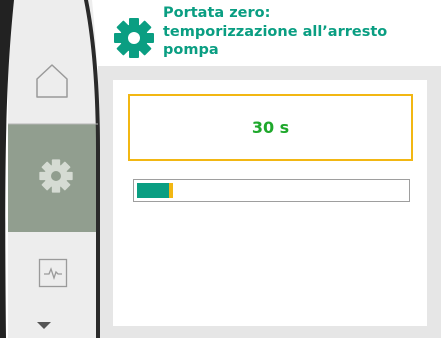  I want to click on chevron-down-icon, so click(44, 326).